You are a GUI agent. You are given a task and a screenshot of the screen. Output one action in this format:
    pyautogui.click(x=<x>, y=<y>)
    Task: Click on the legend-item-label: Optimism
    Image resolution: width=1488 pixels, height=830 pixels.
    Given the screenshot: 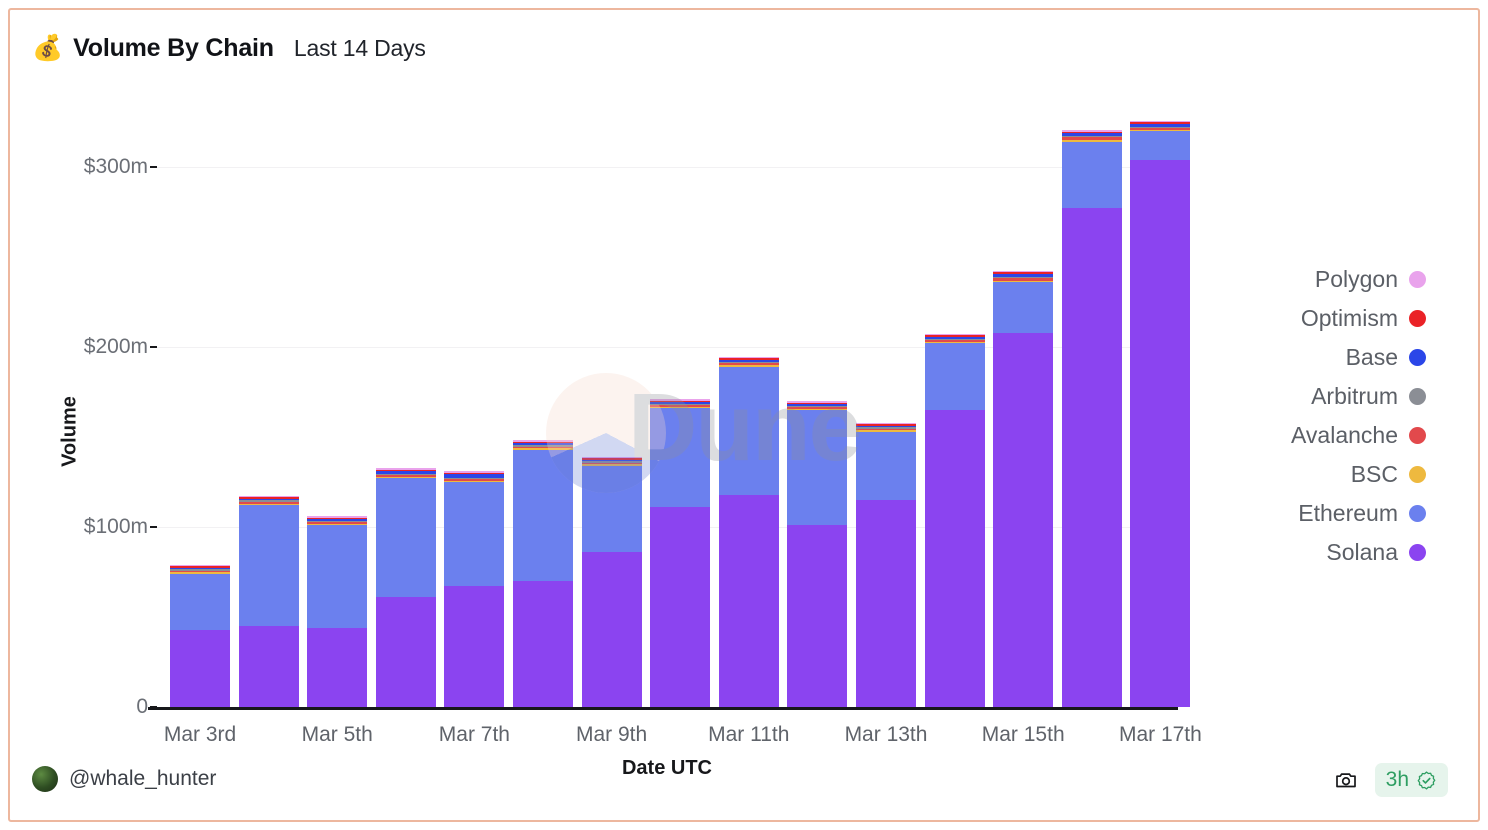 What is the action you would take?
    pyautogui.click(x=1349, y=317)
    